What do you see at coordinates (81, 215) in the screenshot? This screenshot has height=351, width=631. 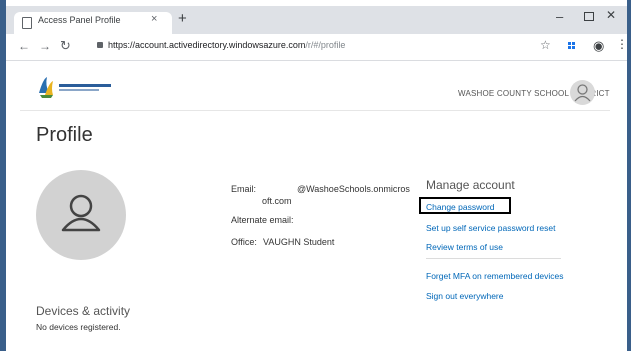 I see `profile-avatar` at bounding box center [81, 215].